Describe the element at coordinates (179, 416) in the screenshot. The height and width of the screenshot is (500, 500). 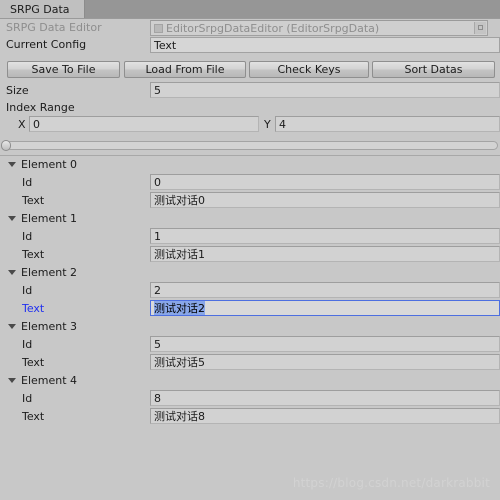
I see `element-text-value: 测试对话8` at that location.